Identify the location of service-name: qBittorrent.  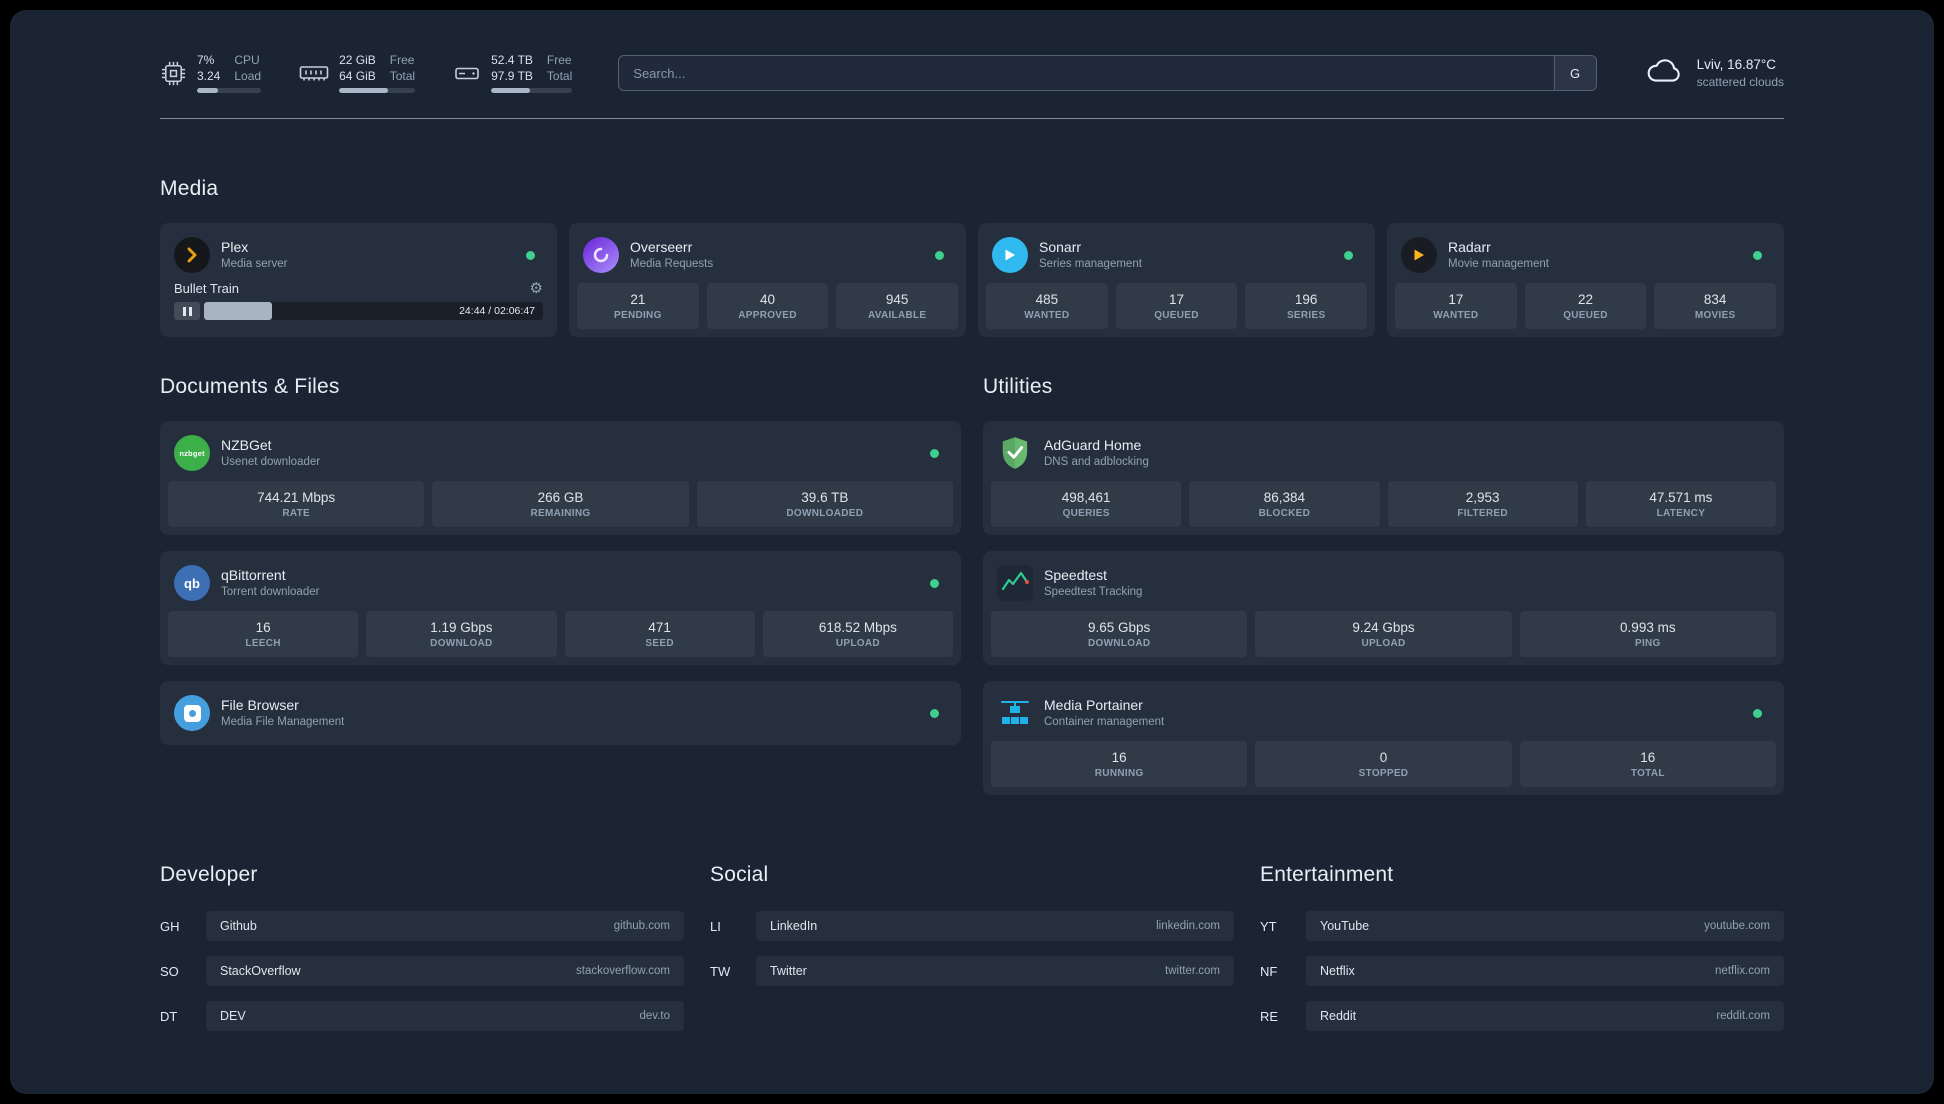
(253, 575).